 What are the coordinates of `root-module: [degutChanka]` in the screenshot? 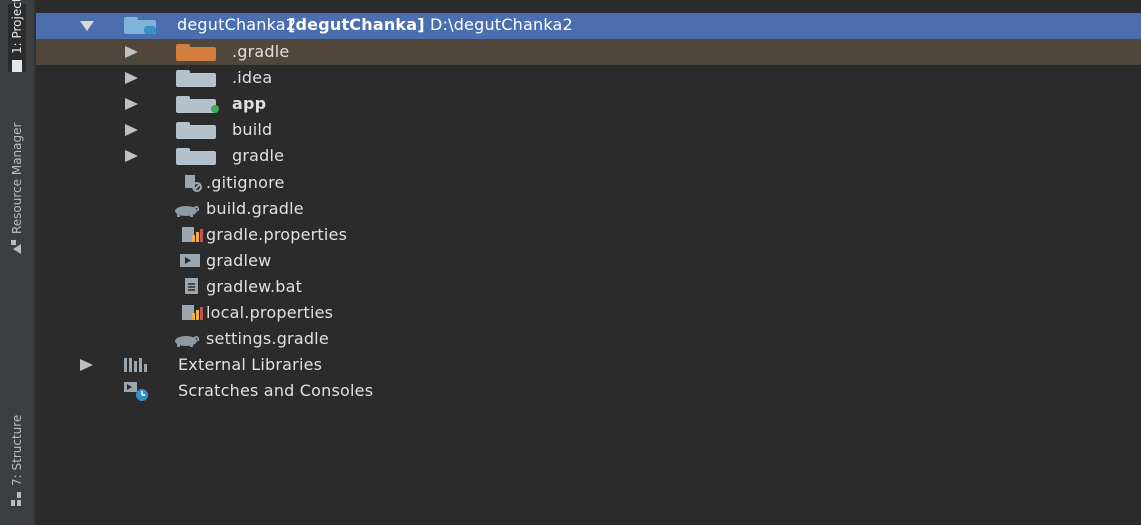 It's located at (356, 24).